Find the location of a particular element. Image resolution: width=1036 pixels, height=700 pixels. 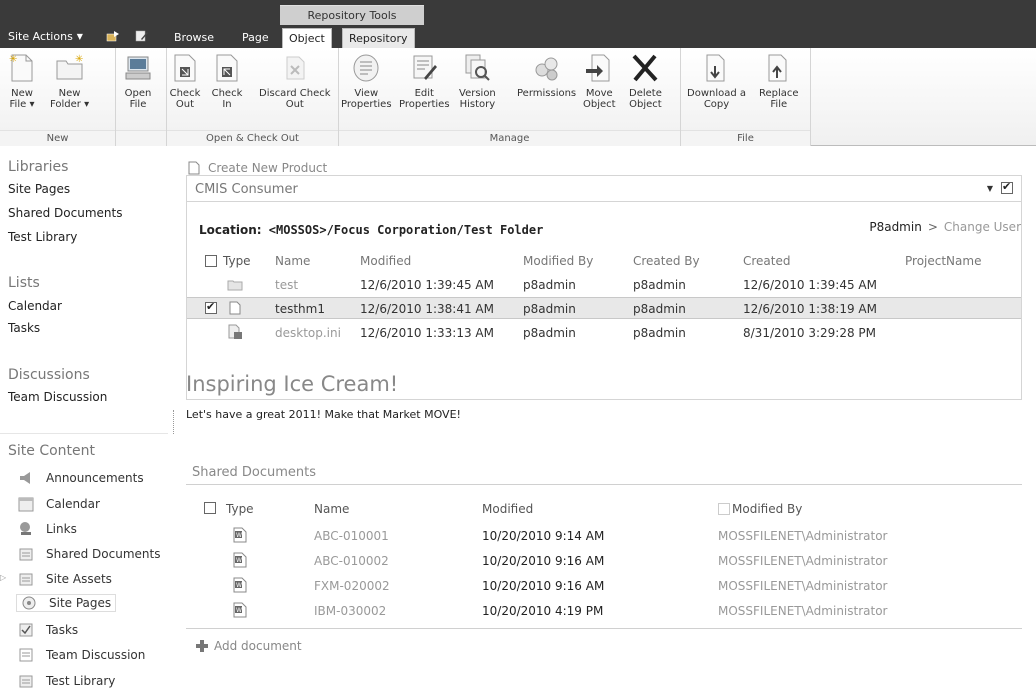

ribbon-group-file: Download a Copy Replace File File is located at coordinates (746, 97).